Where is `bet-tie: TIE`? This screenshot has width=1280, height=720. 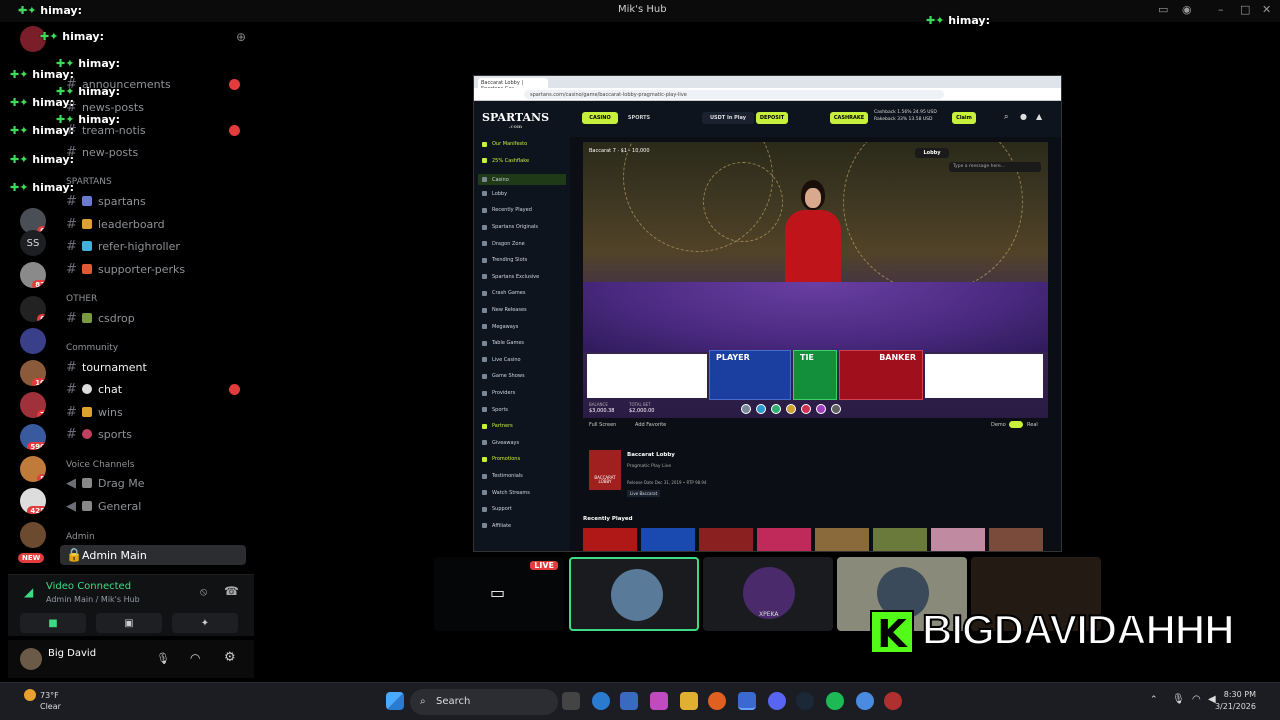
bet-tie: TIE is located at coordinates (815, 375).